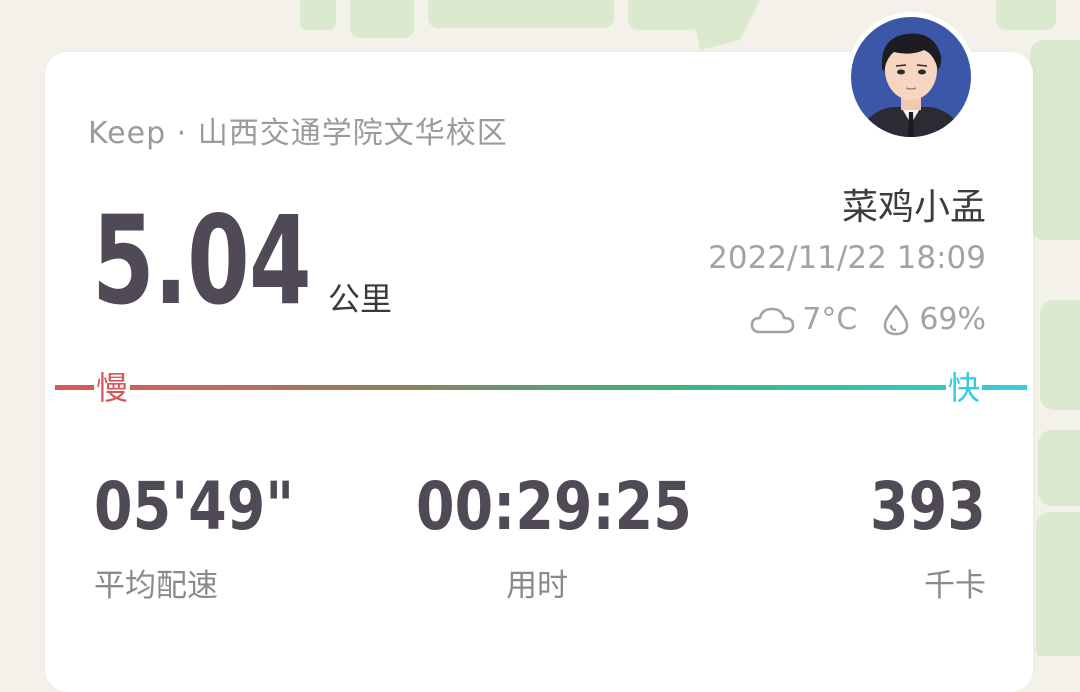  I want to click on calories-label: 千卡, so click(955, 586).